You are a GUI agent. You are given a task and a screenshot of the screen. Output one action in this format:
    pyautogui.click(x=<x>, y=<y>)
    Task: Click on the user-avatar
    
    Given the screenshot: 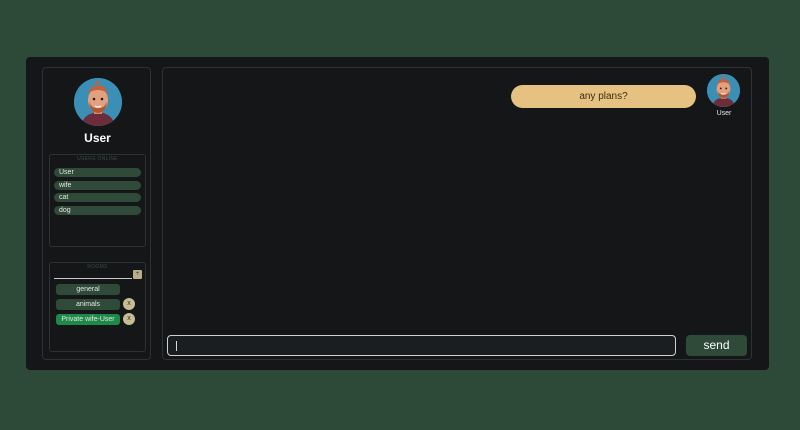 What is the action you would take?
    pyautogui.click(x=98, y=102)
    